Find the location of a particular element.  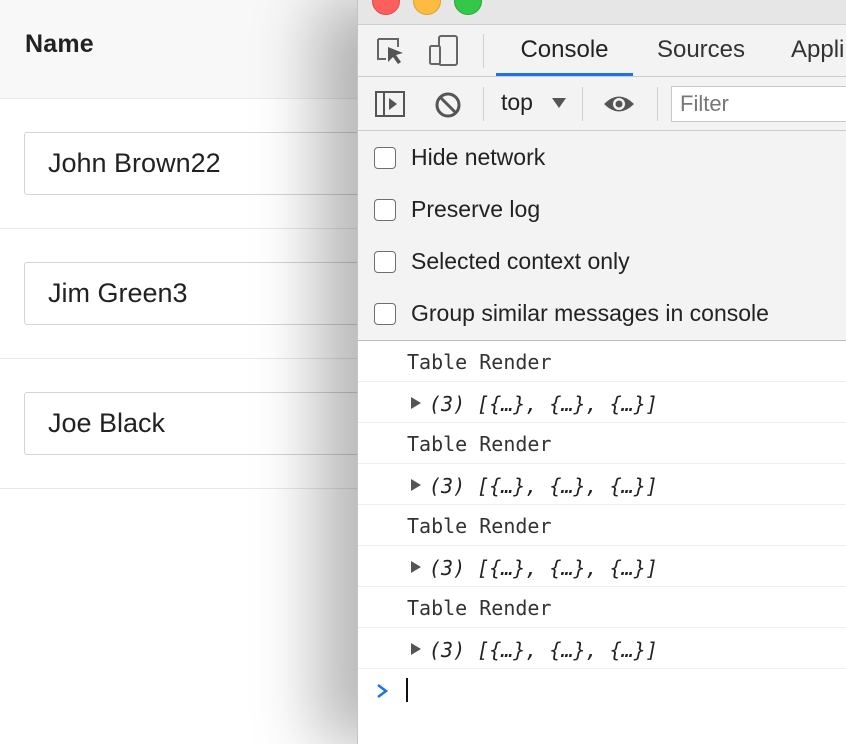

zoom-window-button is located at coordinates (468, 7).